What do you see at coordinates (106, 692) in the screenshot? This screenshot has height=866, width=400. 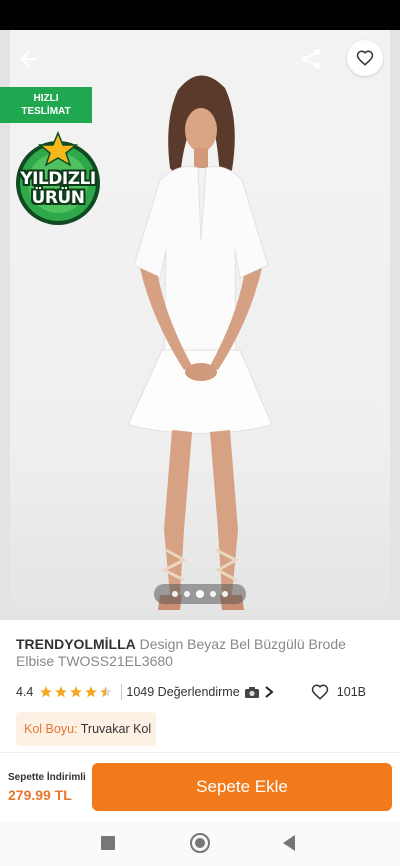 I see `star-half-icon` at bounding box center [106, 692].